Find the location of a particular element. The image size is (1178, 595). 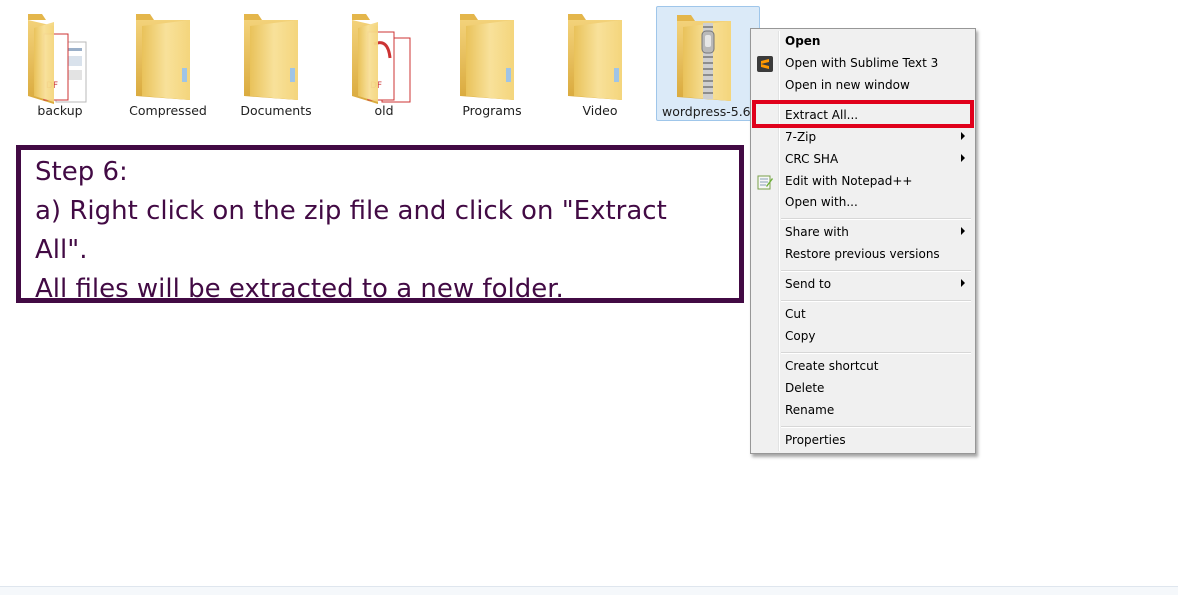

instruction-step-title: Step 6: is located at coordinates (81, 172).